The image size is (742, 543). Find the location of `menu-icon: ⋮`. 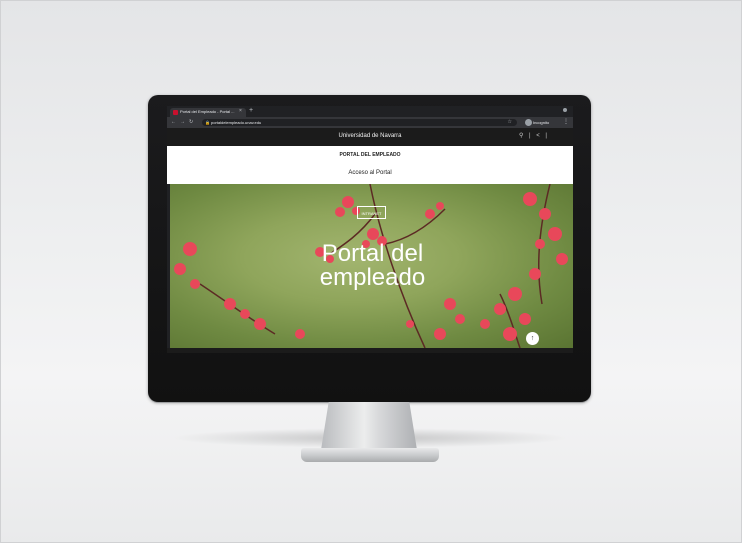

menu-icon: ⋮ is located at coordinates (566, 121).